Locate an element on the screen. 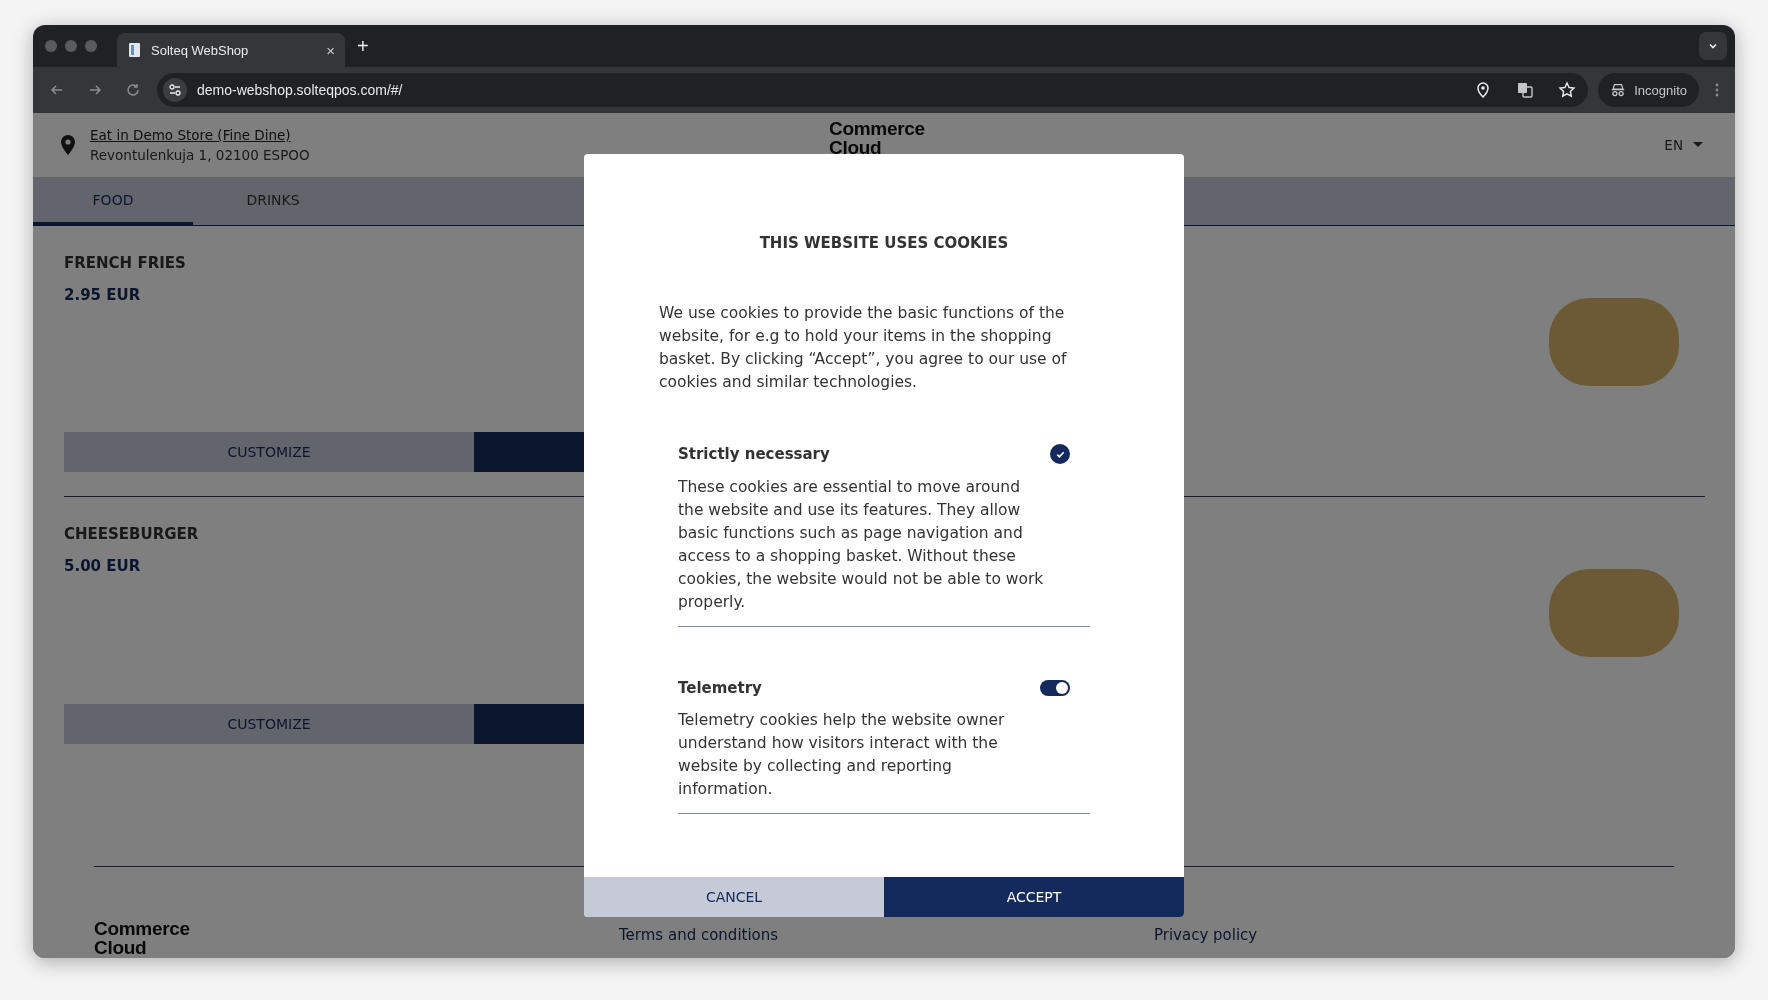 The width and height of the screenshot is (1768, 1000). language-dropdown: EN is located at coordinates (1683, 145).